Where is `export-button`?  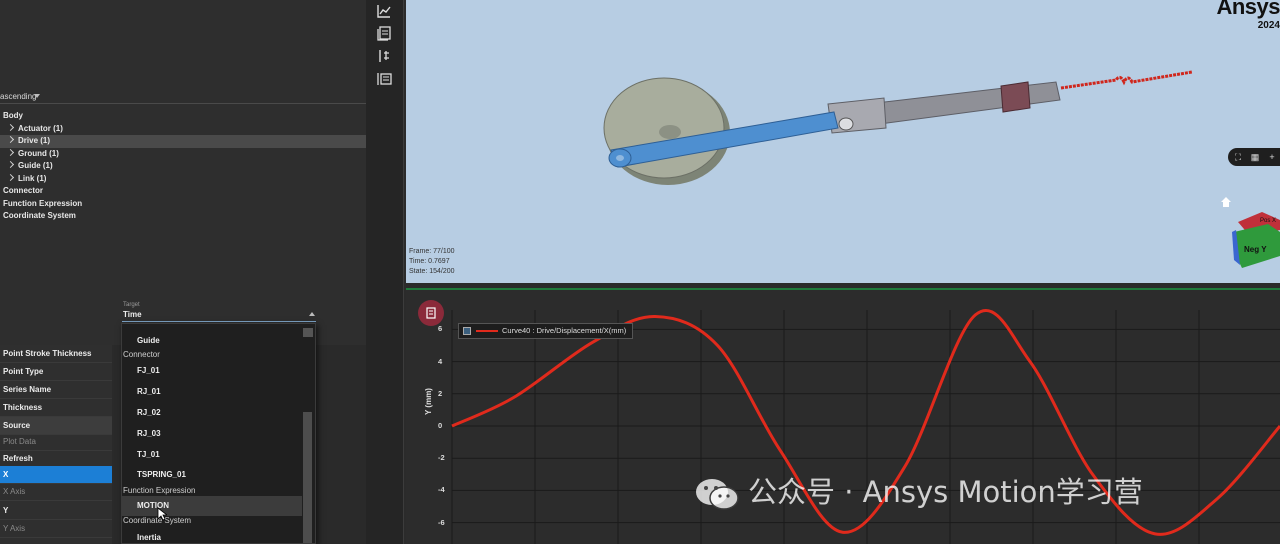 export-button is located at coordinates (431, 313).